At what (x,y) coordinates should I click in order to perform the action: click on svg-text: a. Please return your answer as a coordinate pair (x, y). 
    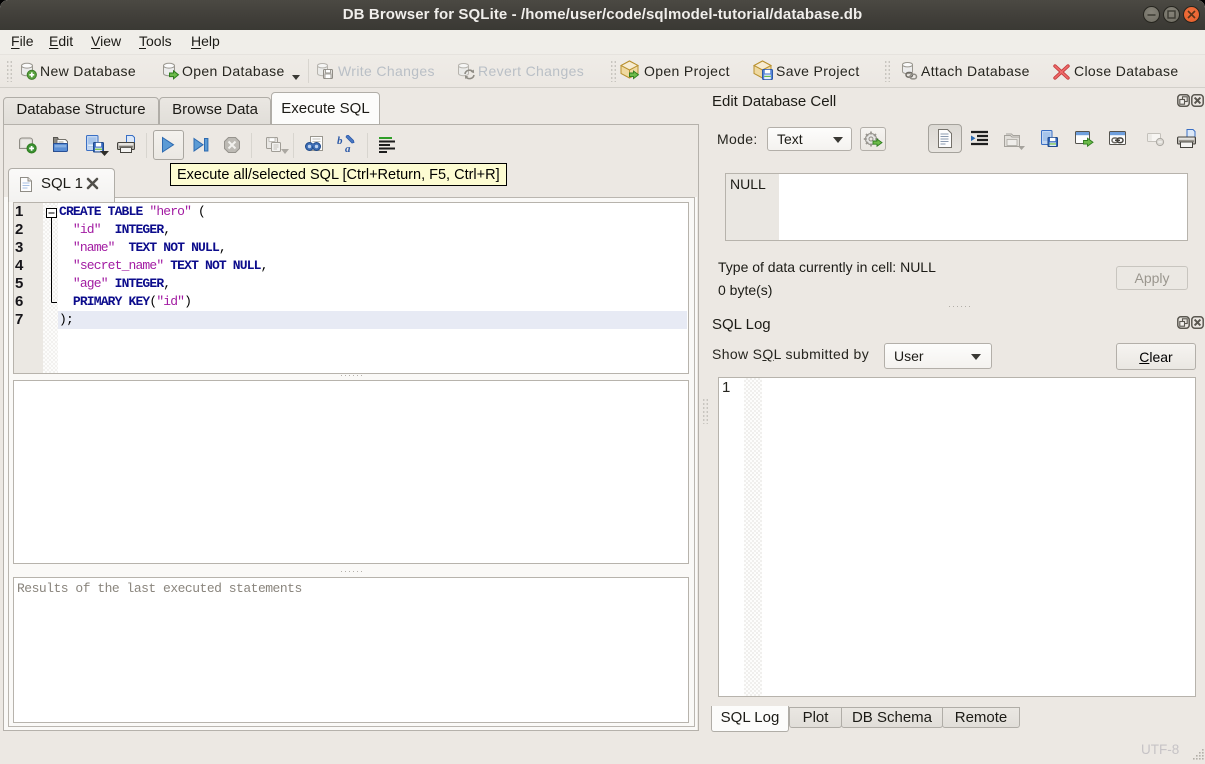
    Looking at the image, I should click on (348, 148).